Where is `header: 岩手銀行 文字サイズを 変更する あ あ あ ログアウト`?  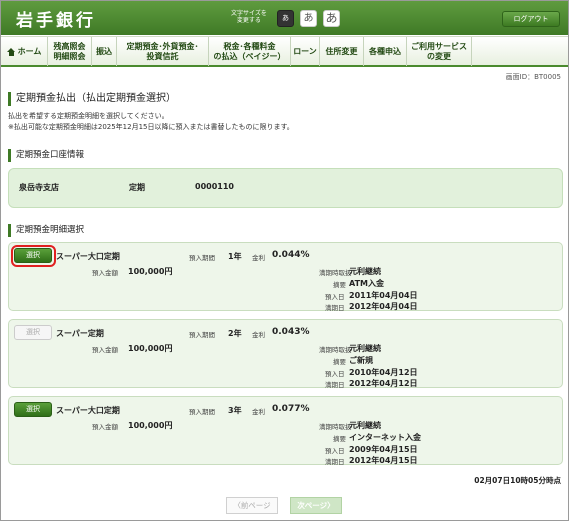 header: 岩手銀行 文字サイズを 変更する あ あ あ ログアウト is located at coordinates (284, 18).